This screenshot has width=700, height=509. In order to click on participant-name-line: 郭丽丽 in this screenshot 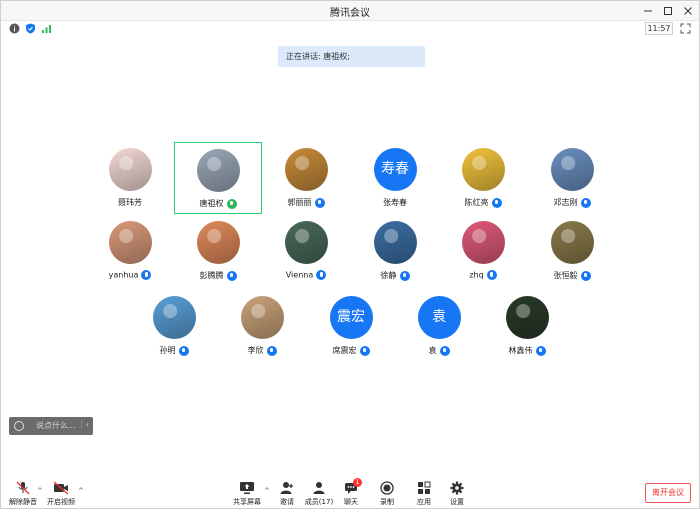, I will do `click(306, 202)`.